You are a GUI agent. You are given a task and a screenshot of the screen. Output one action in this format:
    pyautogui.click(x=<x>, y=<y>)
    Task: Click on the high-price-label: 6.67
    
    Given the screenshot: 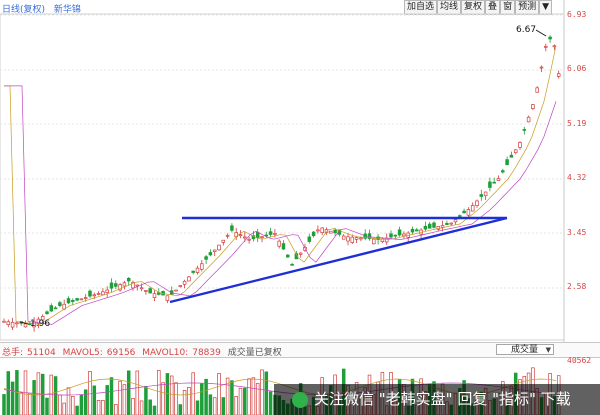 What is the action you would take?
    pyautogui.click(x=526, y=30)
    